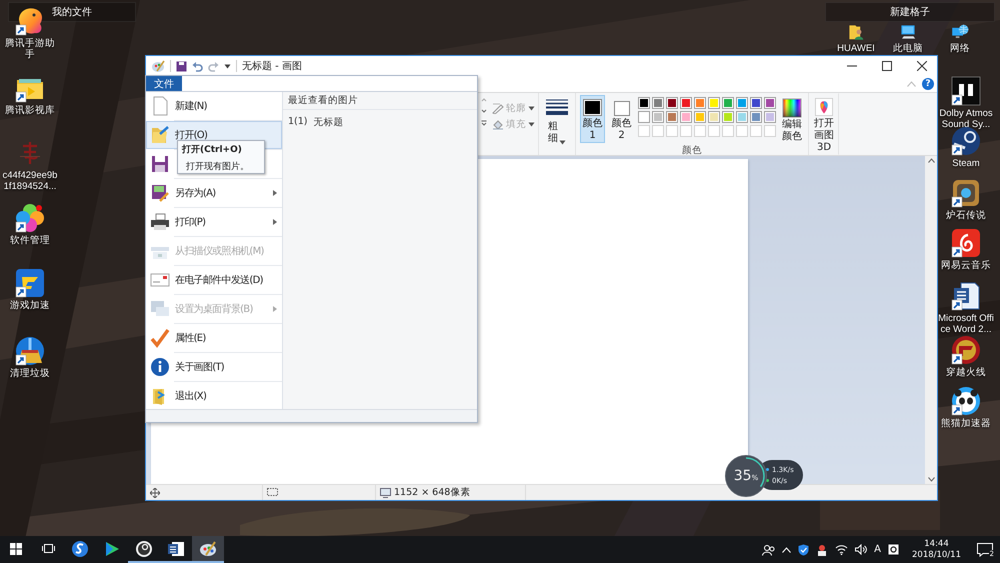 This screenshot has height=563, width=1000. I want to click on recent-pictures-heading: 最近查看的图片, so click(380, 101).